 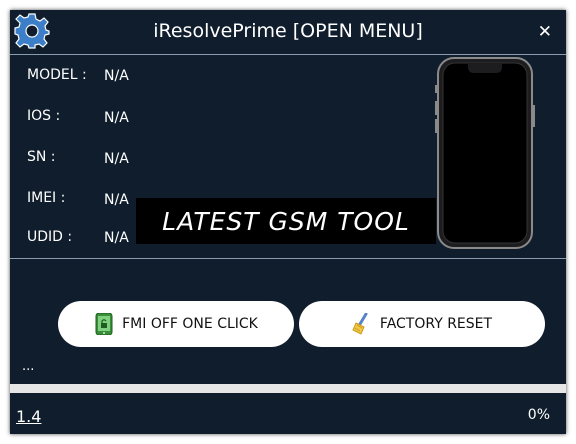 What do you see at coordinates (545, 32) in the screenshot?
I see `close-icon: ✕` at bounding box center [545, 32].